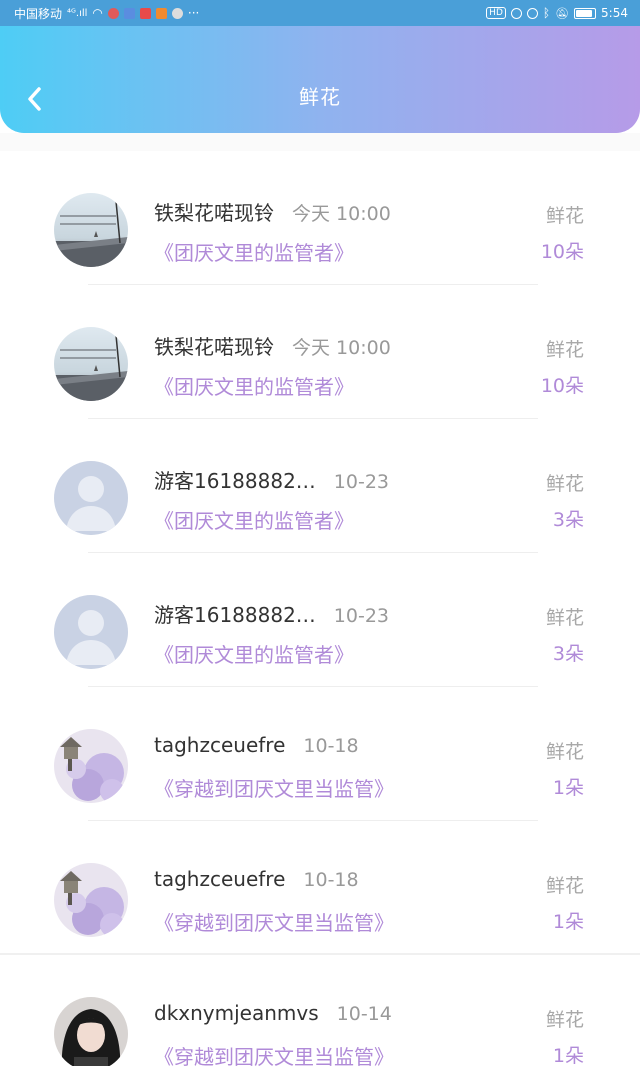 The image size is (640, 1066). I want to click on avatar-portrait-image, so click(91, 1031).